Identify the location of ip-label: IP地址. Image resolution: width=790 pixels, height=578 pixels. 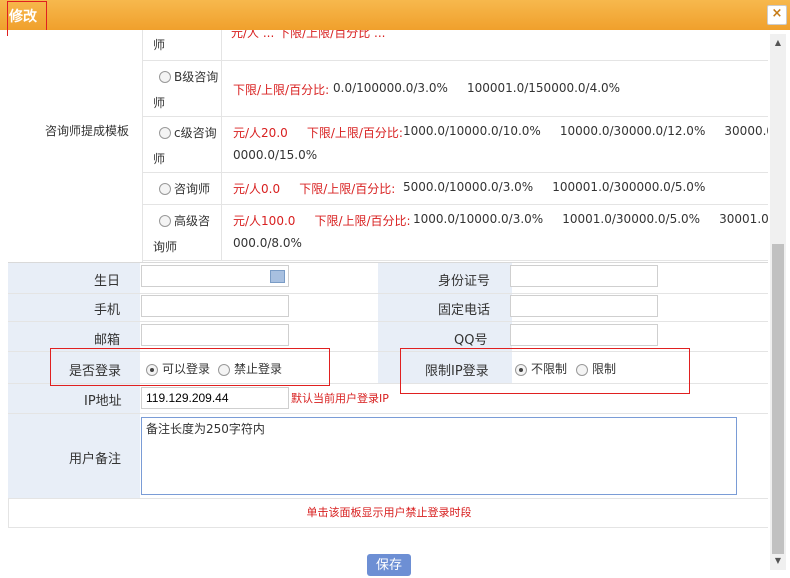
(103, 401).